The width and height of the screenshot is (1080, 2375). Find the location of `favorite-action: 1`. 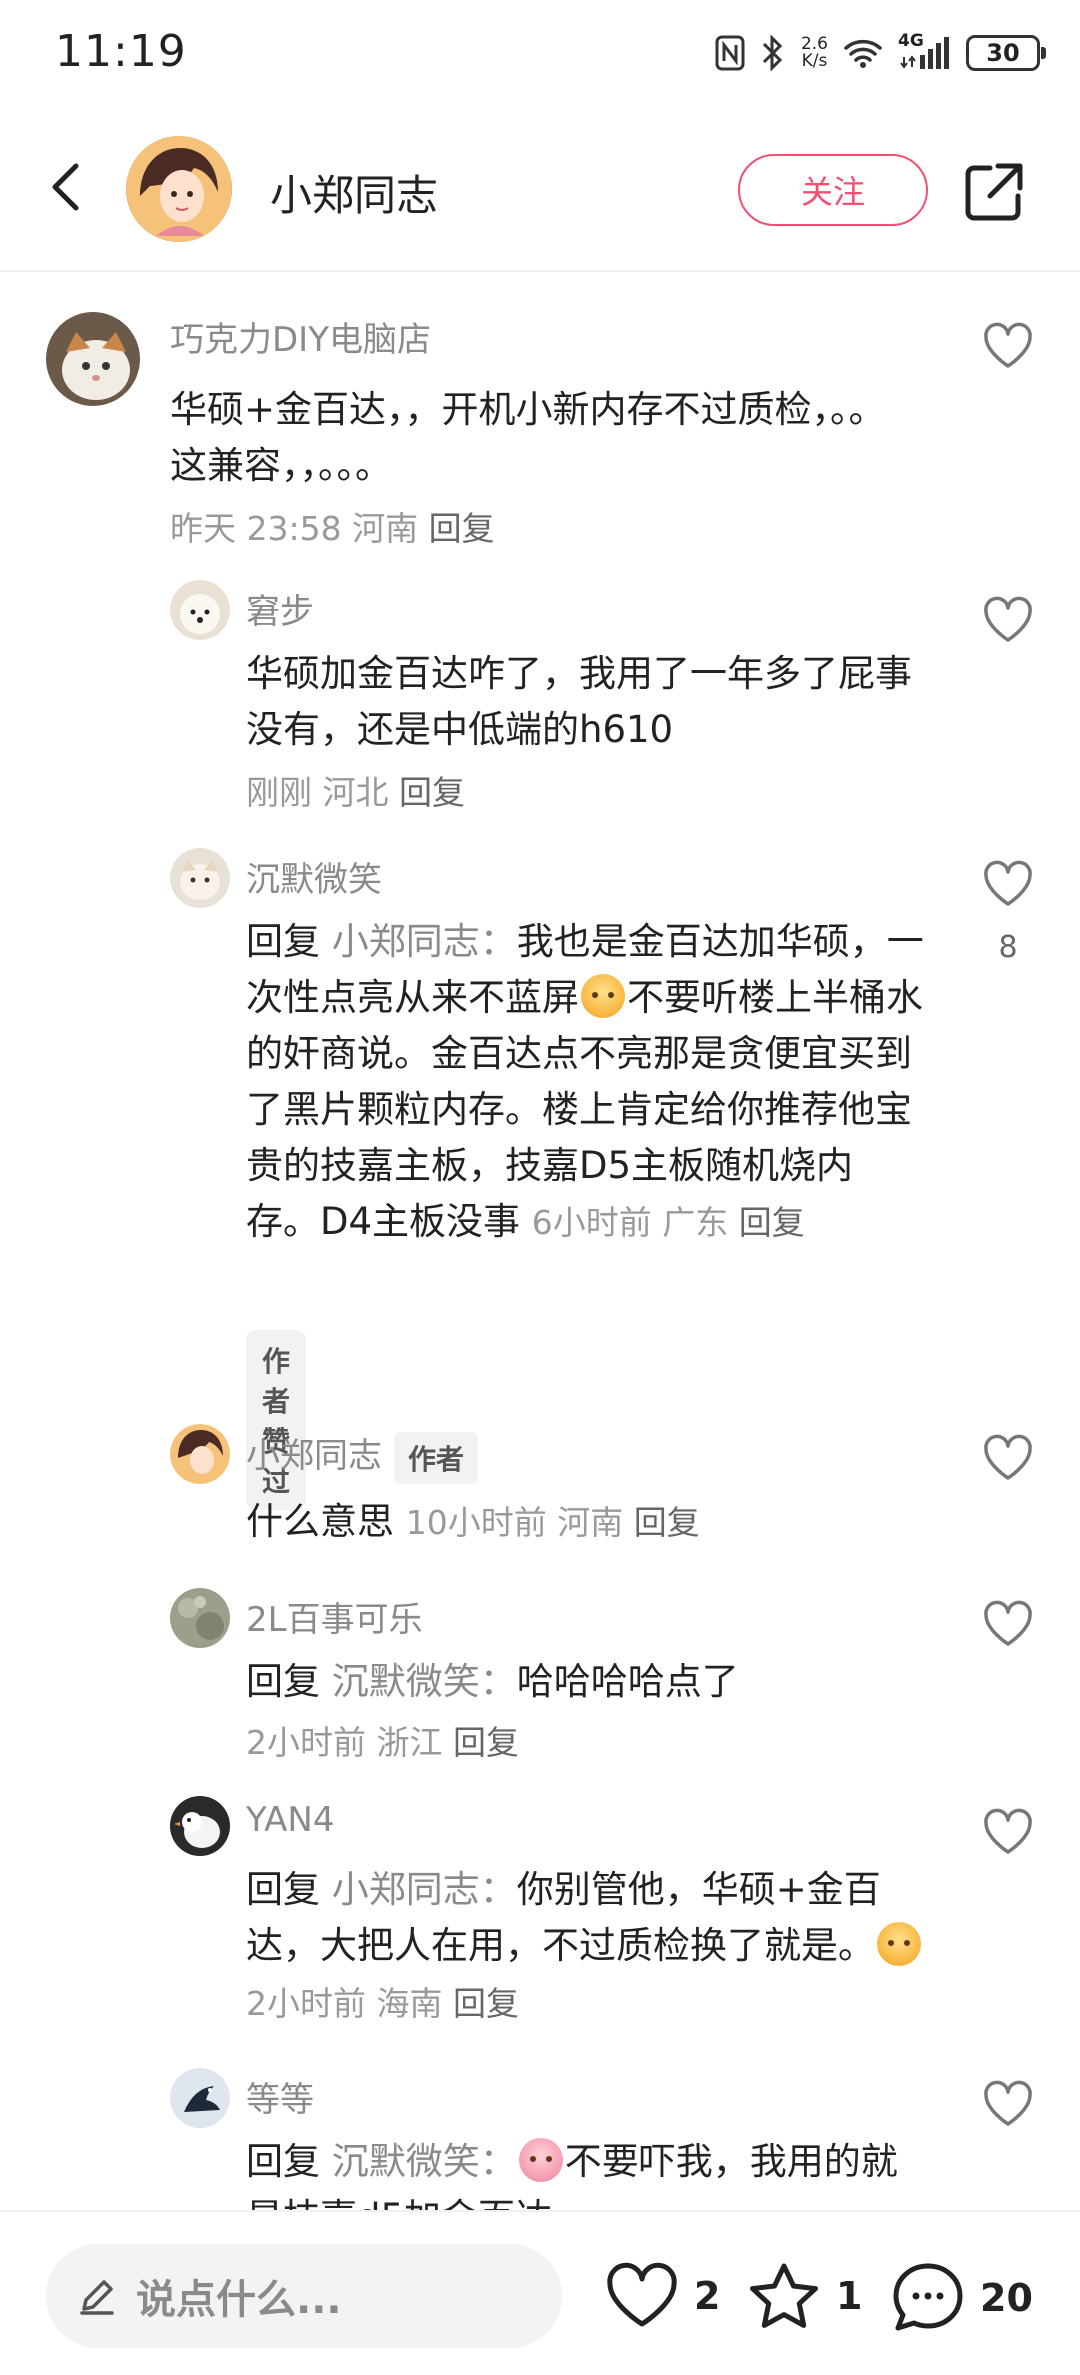

favorite-action: 1 is located at coordinates (804, 2296).